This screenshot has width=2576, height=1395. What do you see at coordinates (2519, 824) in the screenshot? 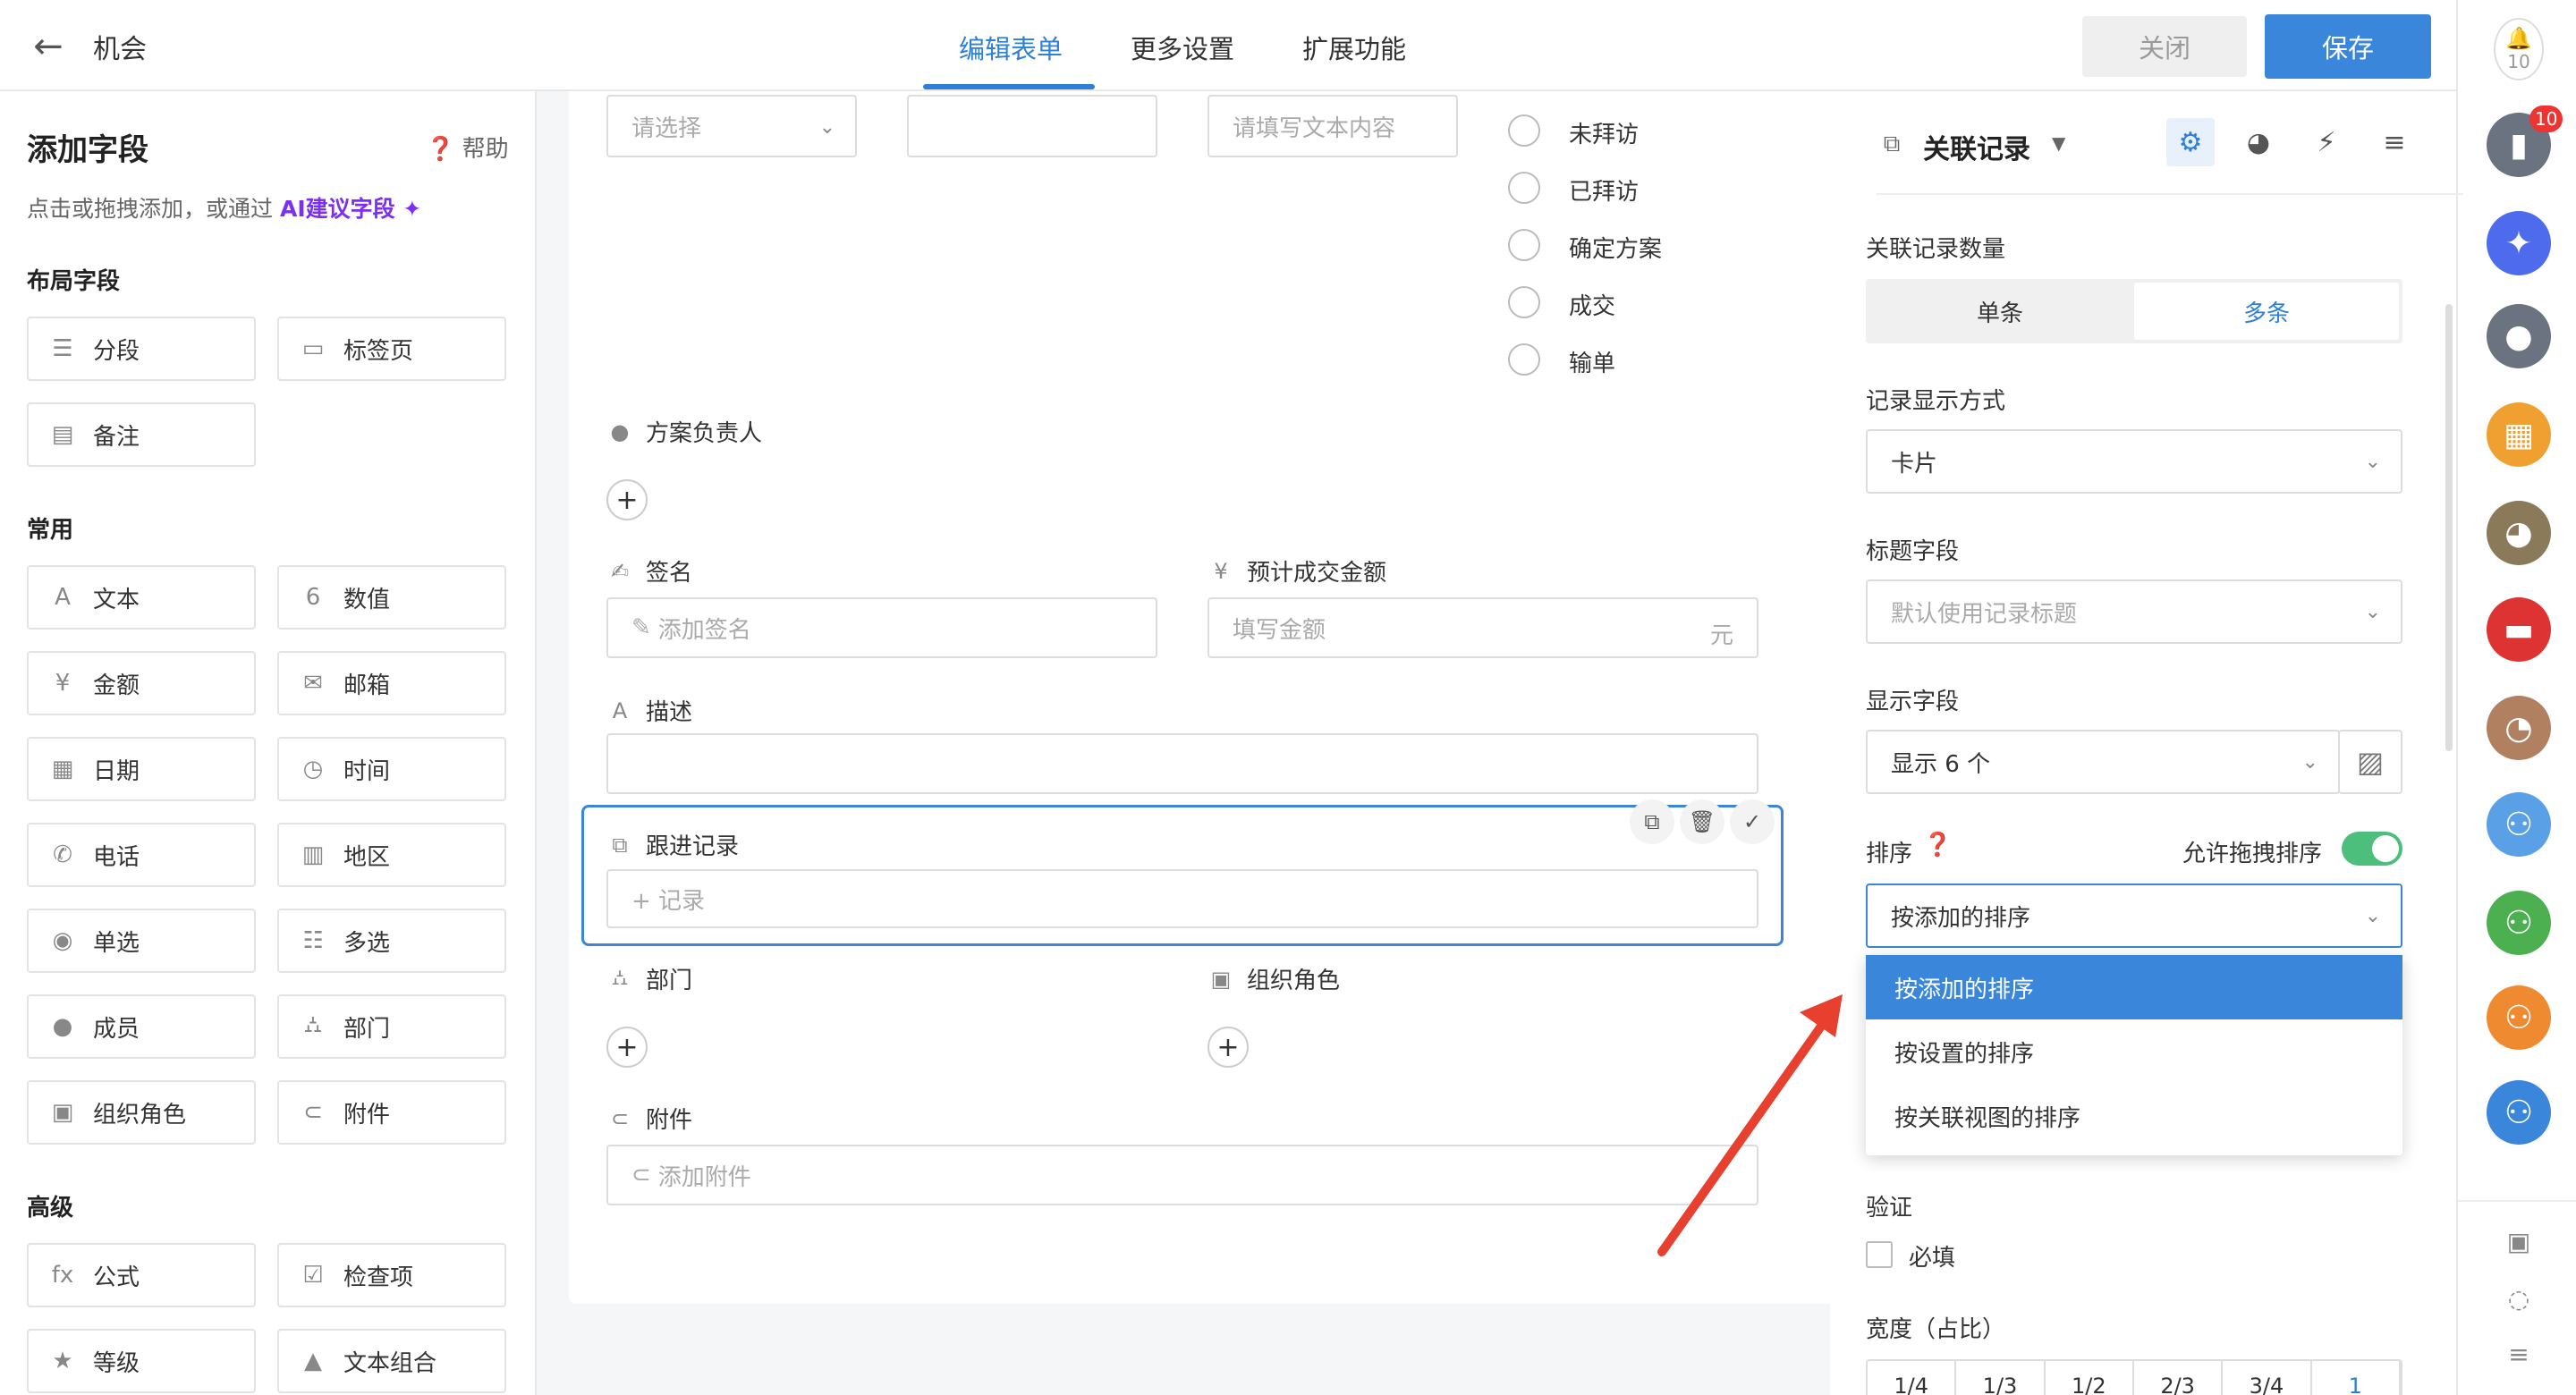
I see `group-avatar-blue: ⚇` at bounding box center [2519, 824].